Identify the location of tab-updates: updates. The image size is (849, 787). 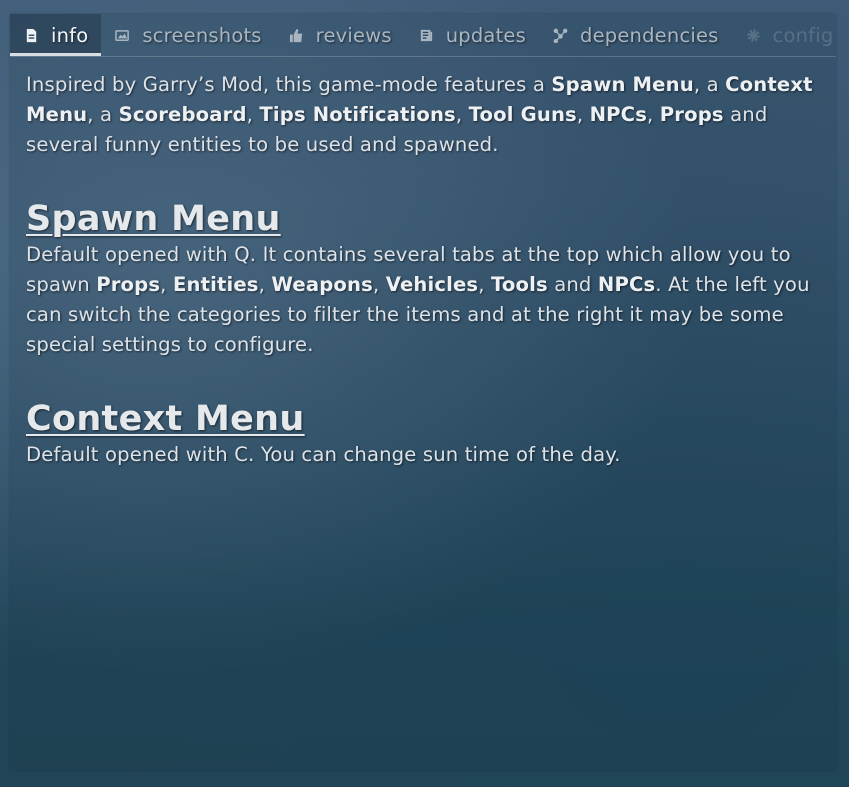
(472, 35).